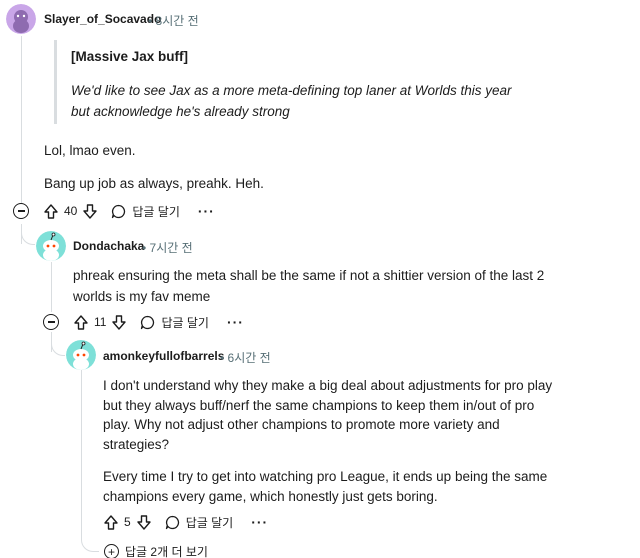 The image size is (640, 558). I want to click on comment-author: Dondachaka, so click(108, 246).